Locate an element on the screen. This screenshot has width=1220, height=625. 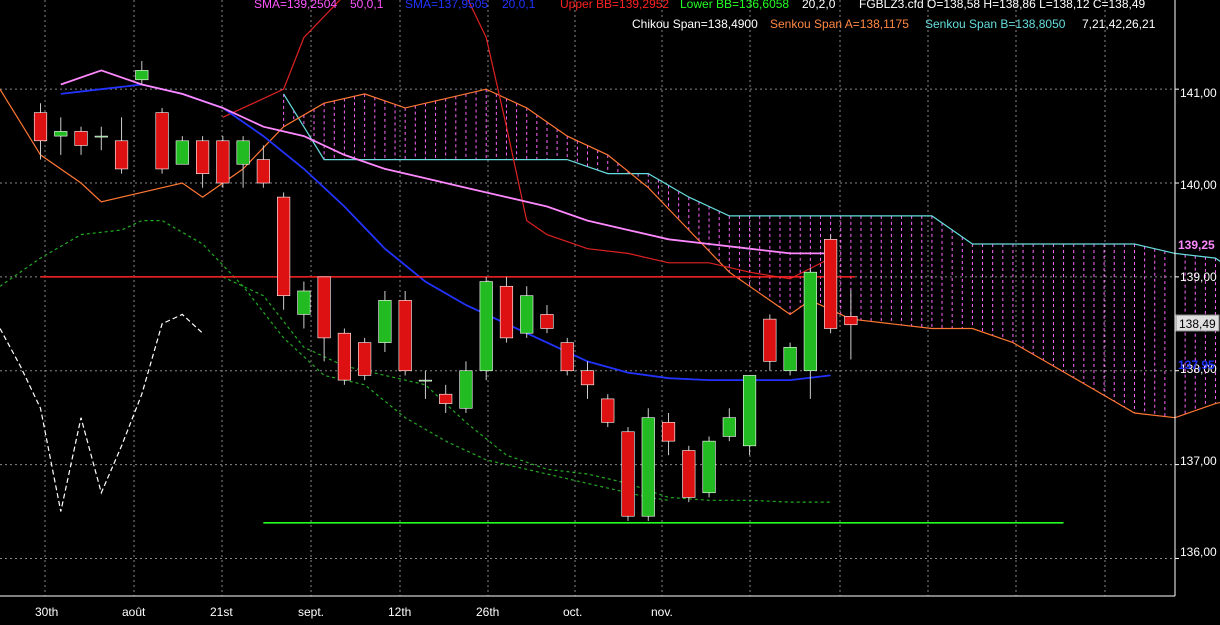
sma20-price-label: 137,95 is located at coordinates (1196, 365).